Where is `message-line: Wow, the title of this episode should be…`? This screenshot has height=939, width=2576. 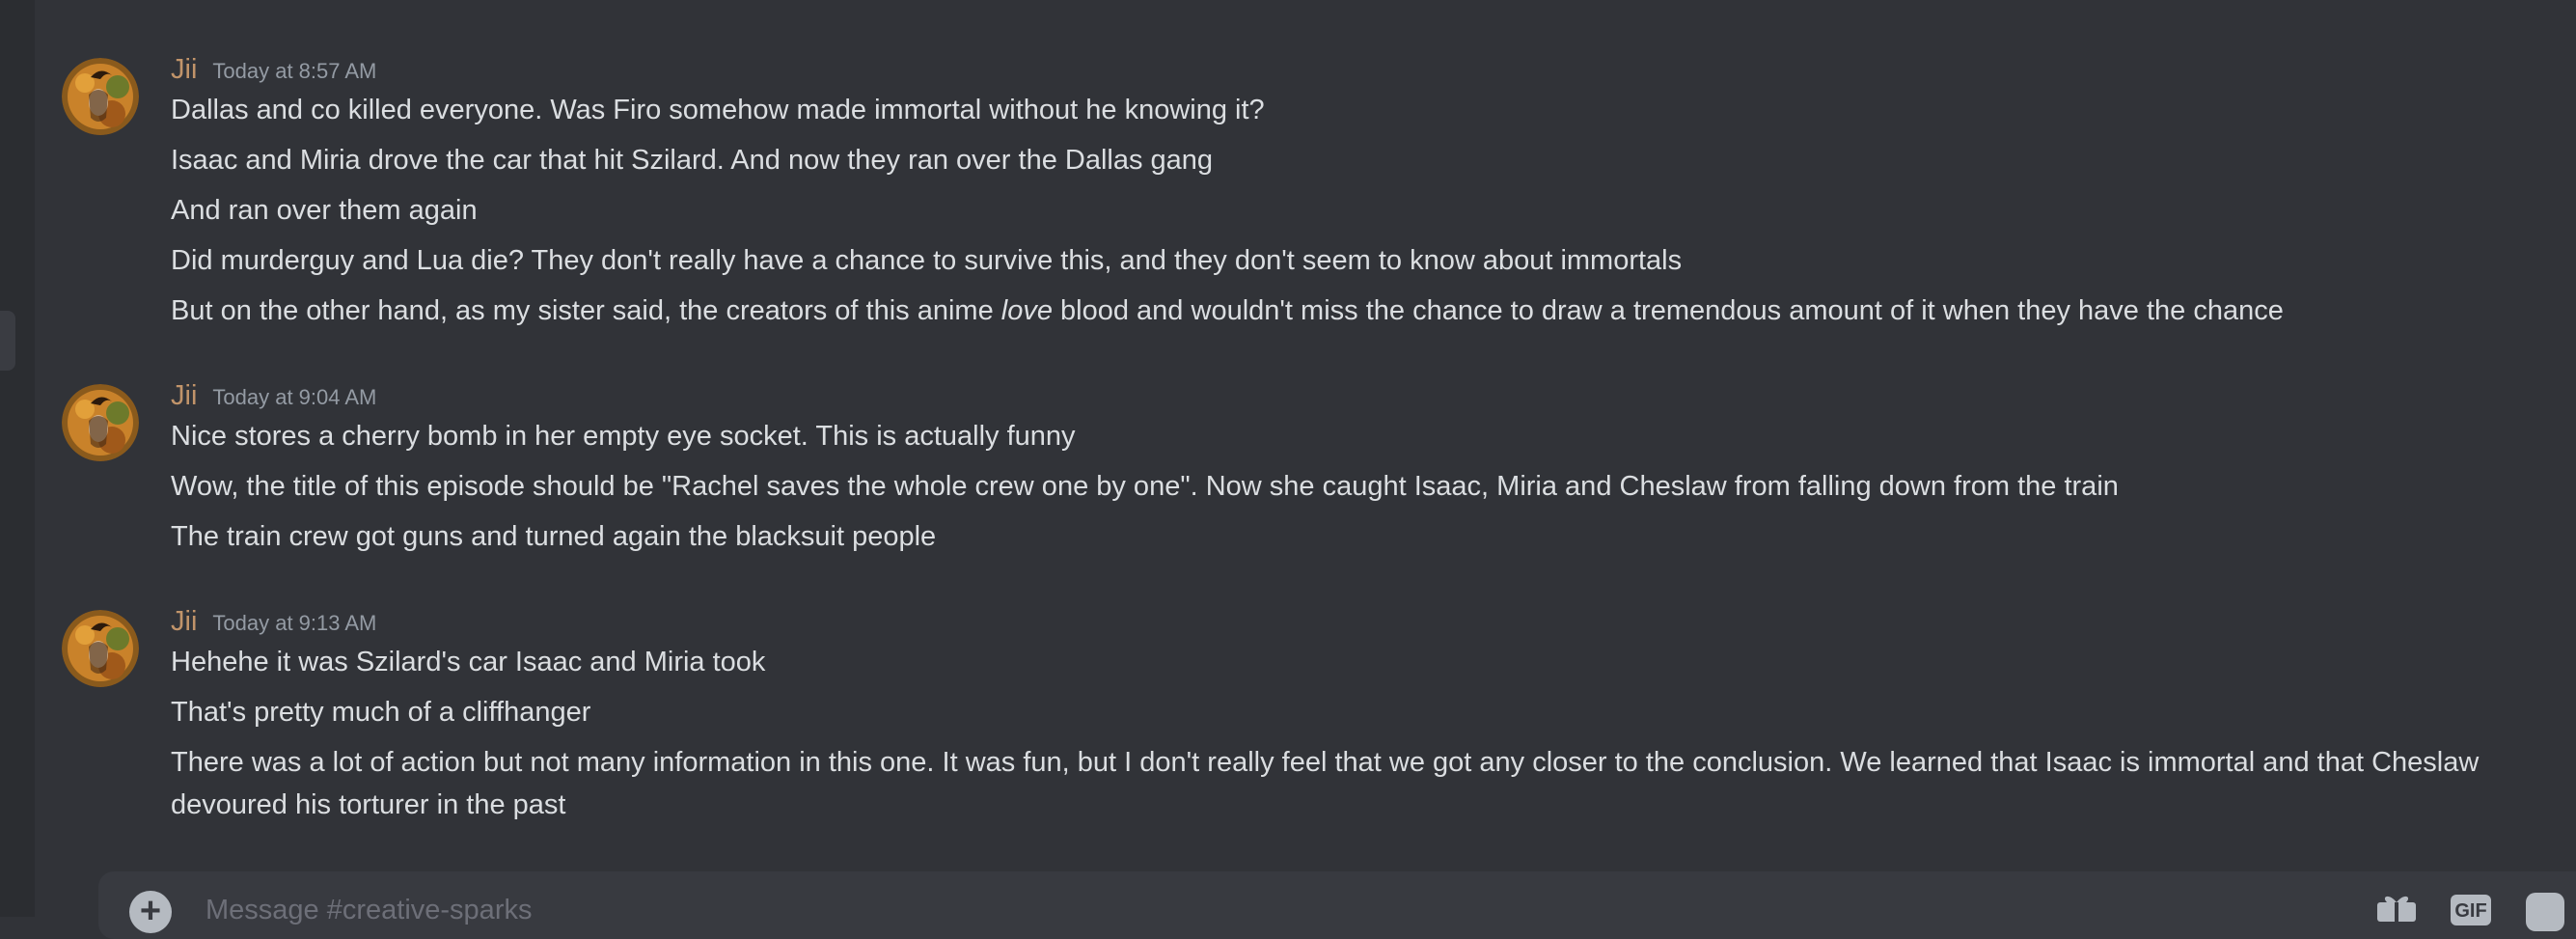 message-line: Wow, the title of this episode should be… is located at coordinates (1145, 486).